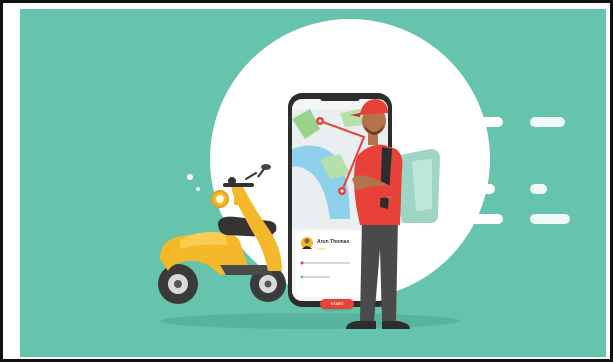 Image resolution: width=613 pixels, height=362 pixels. What do you see at coordinates (337, 304) in the screenshot?
I see `start-button: START` at bounding box center [337, 304].